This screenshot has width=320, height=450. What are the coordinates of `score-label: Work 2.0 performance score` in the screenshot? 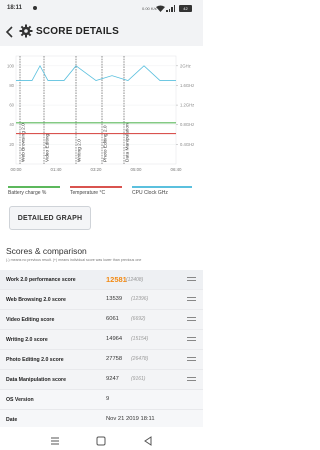 It's located at (41, 280).